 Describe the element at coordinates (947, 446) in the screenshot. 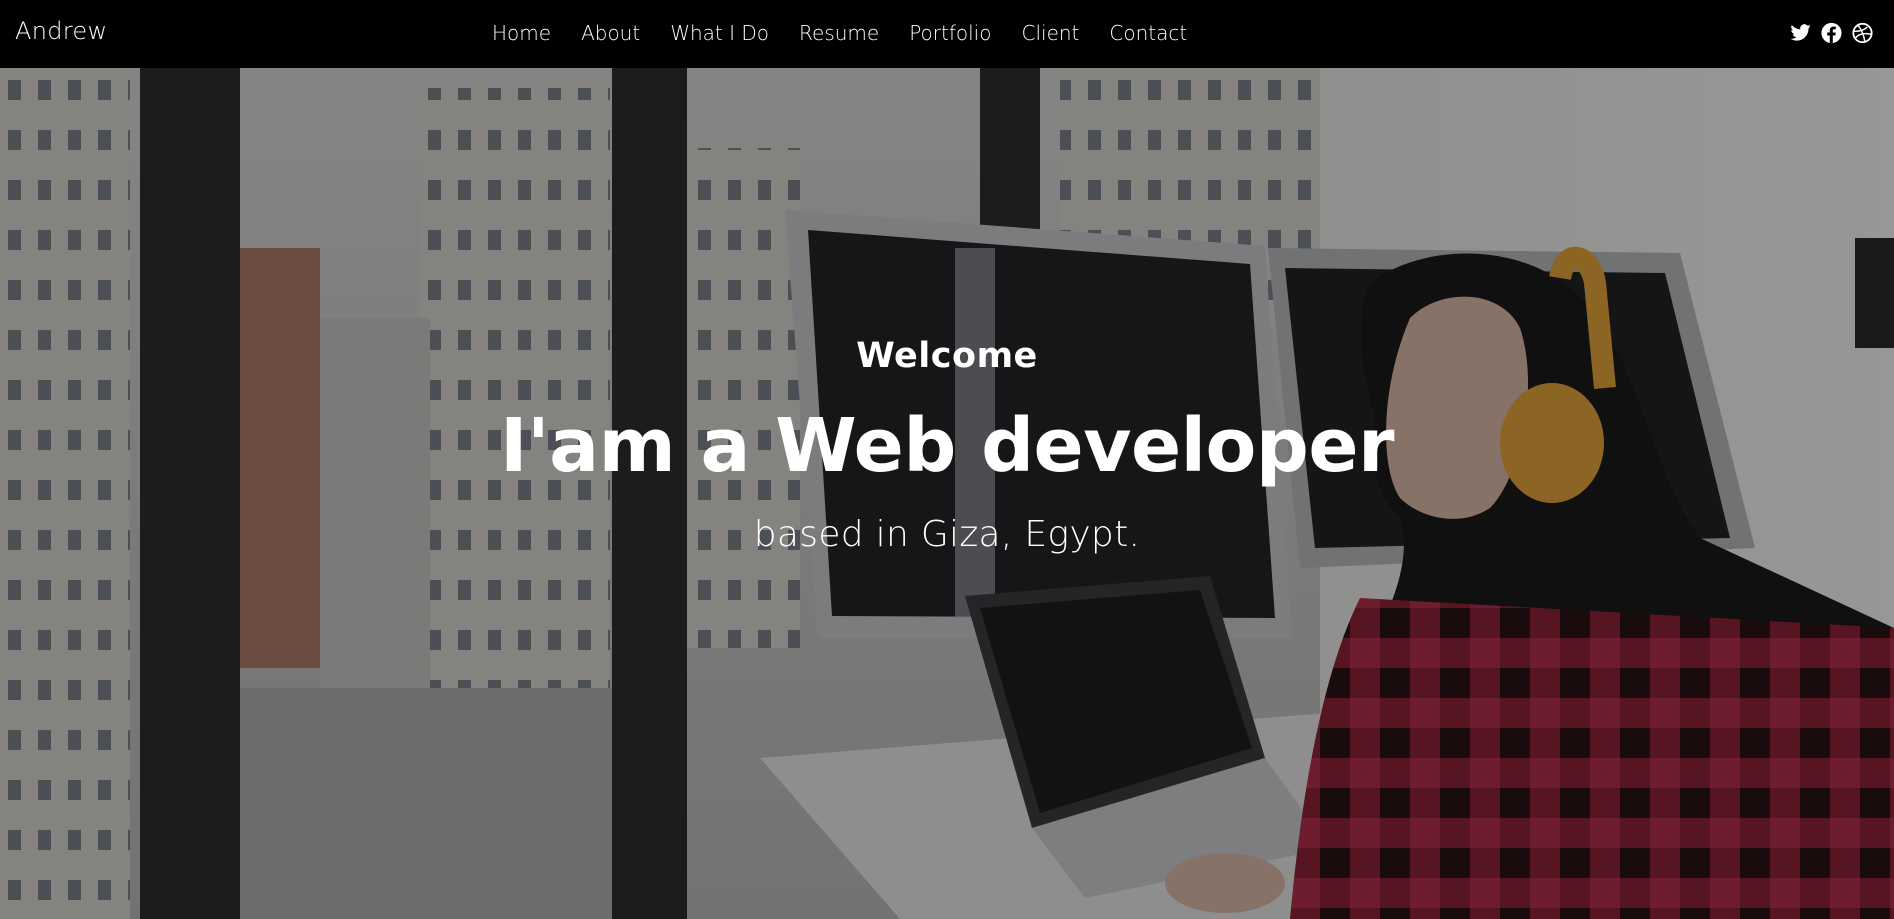

I see `hero-headline: I'am a Web developer` at that location.